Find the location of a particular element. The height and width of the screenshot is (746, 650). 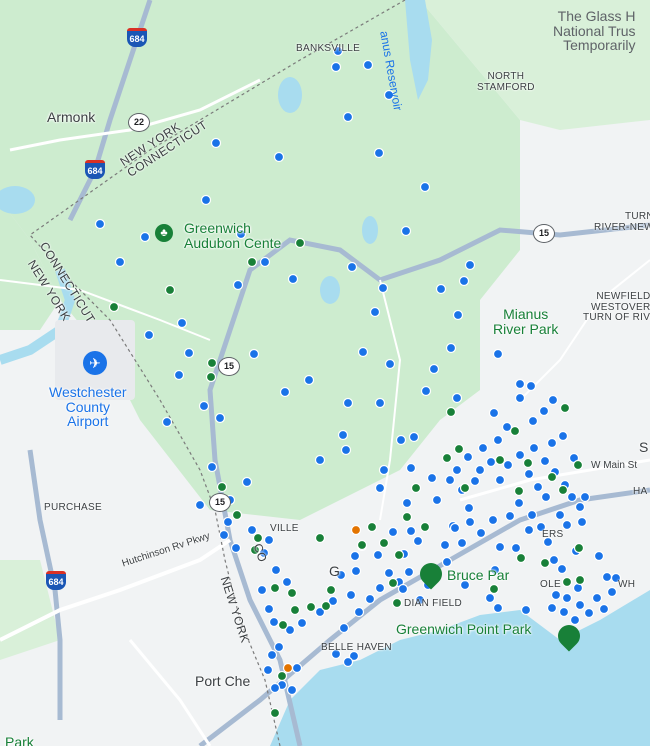

marker-orange is located at coordinates (356, 530).